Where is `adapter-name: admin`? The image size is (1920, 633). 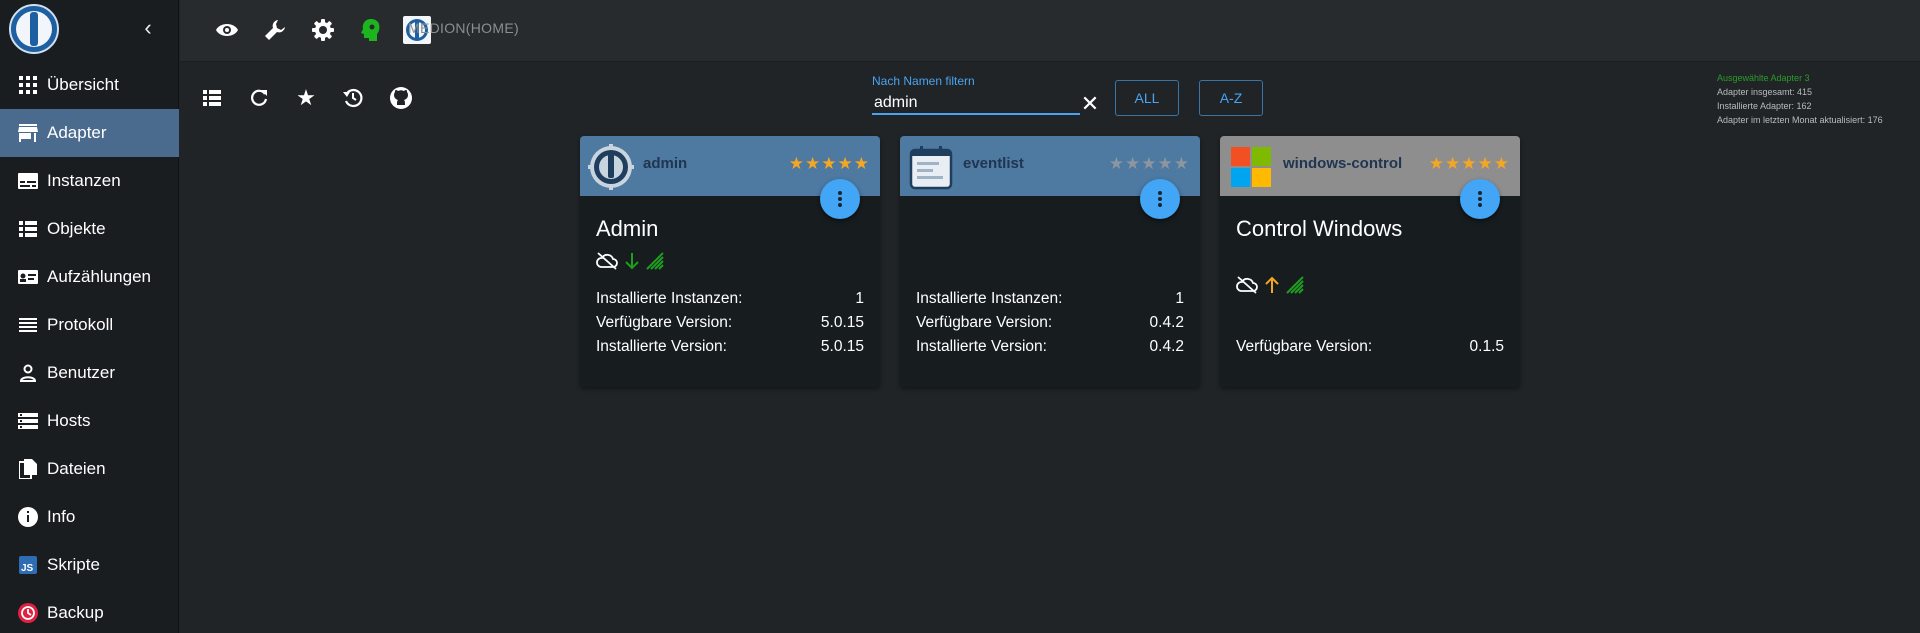 adapter-name: admin is located at coordinates (665, 163).